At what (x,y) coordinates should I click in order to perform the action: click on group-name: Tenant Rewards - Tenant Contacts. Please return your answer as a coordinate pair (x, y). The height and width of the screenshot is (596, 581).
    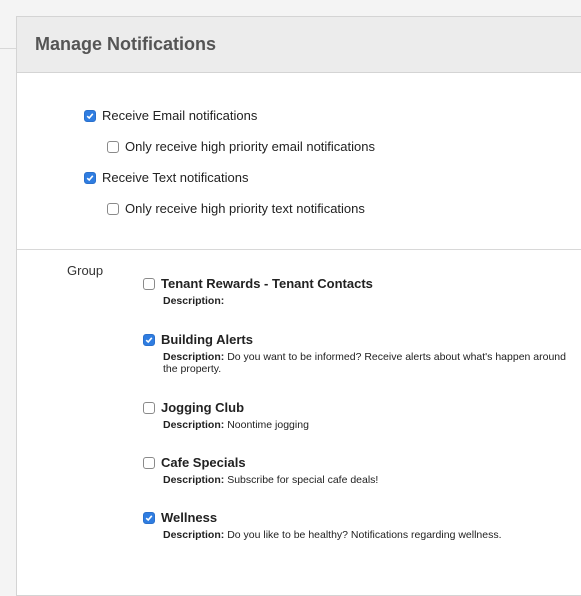
    Looking at the image, I should click on (267, 283).